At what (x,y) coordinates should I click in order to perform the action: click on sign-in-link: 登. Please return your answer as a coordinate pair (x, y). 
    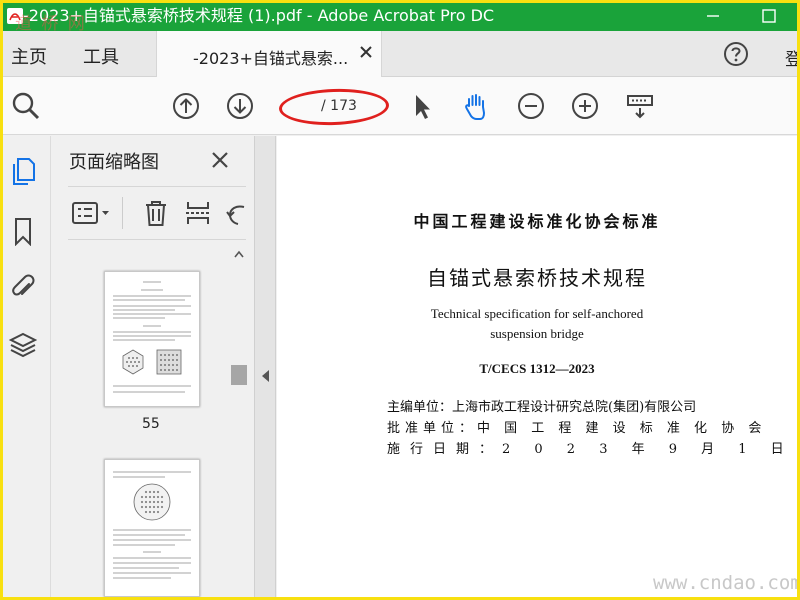
    Looking at the image, I should click on (791, 57).